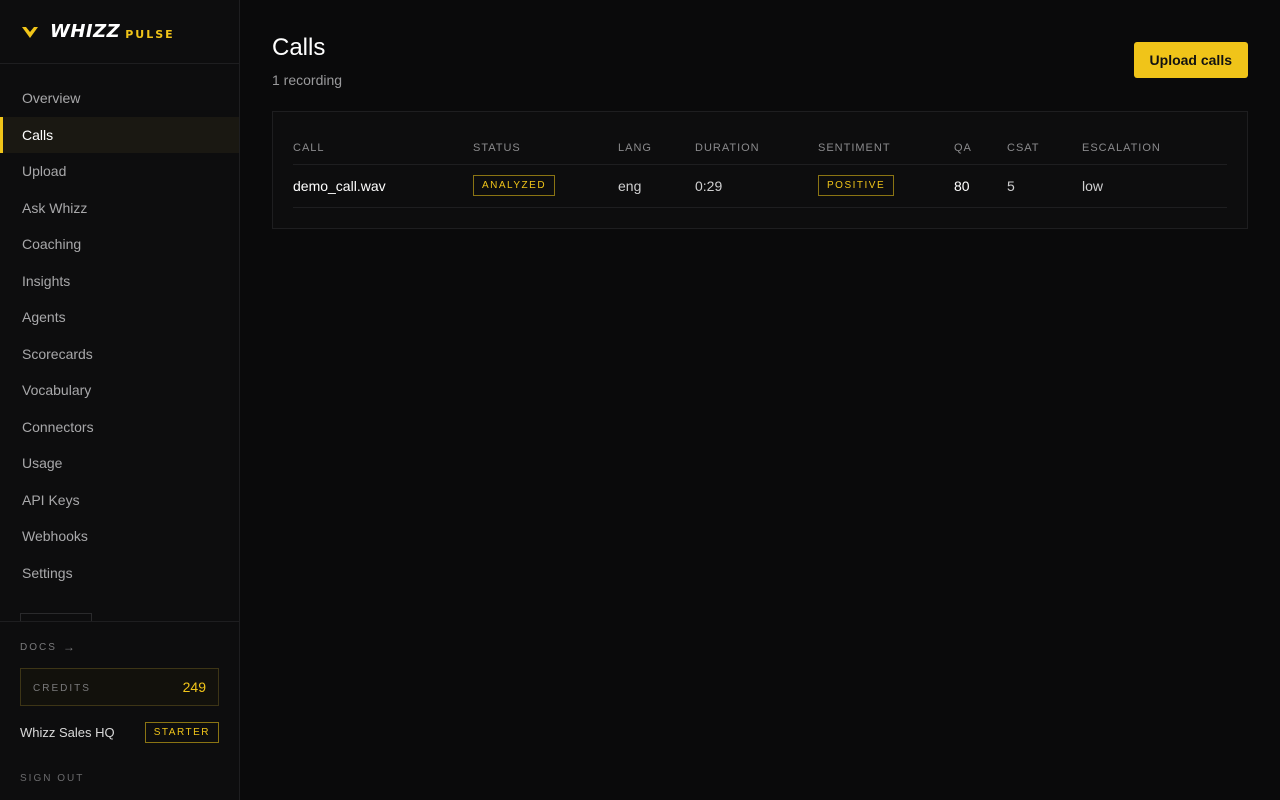  I want to click on sidebar-item-insights: Insights, so click(119, 281).